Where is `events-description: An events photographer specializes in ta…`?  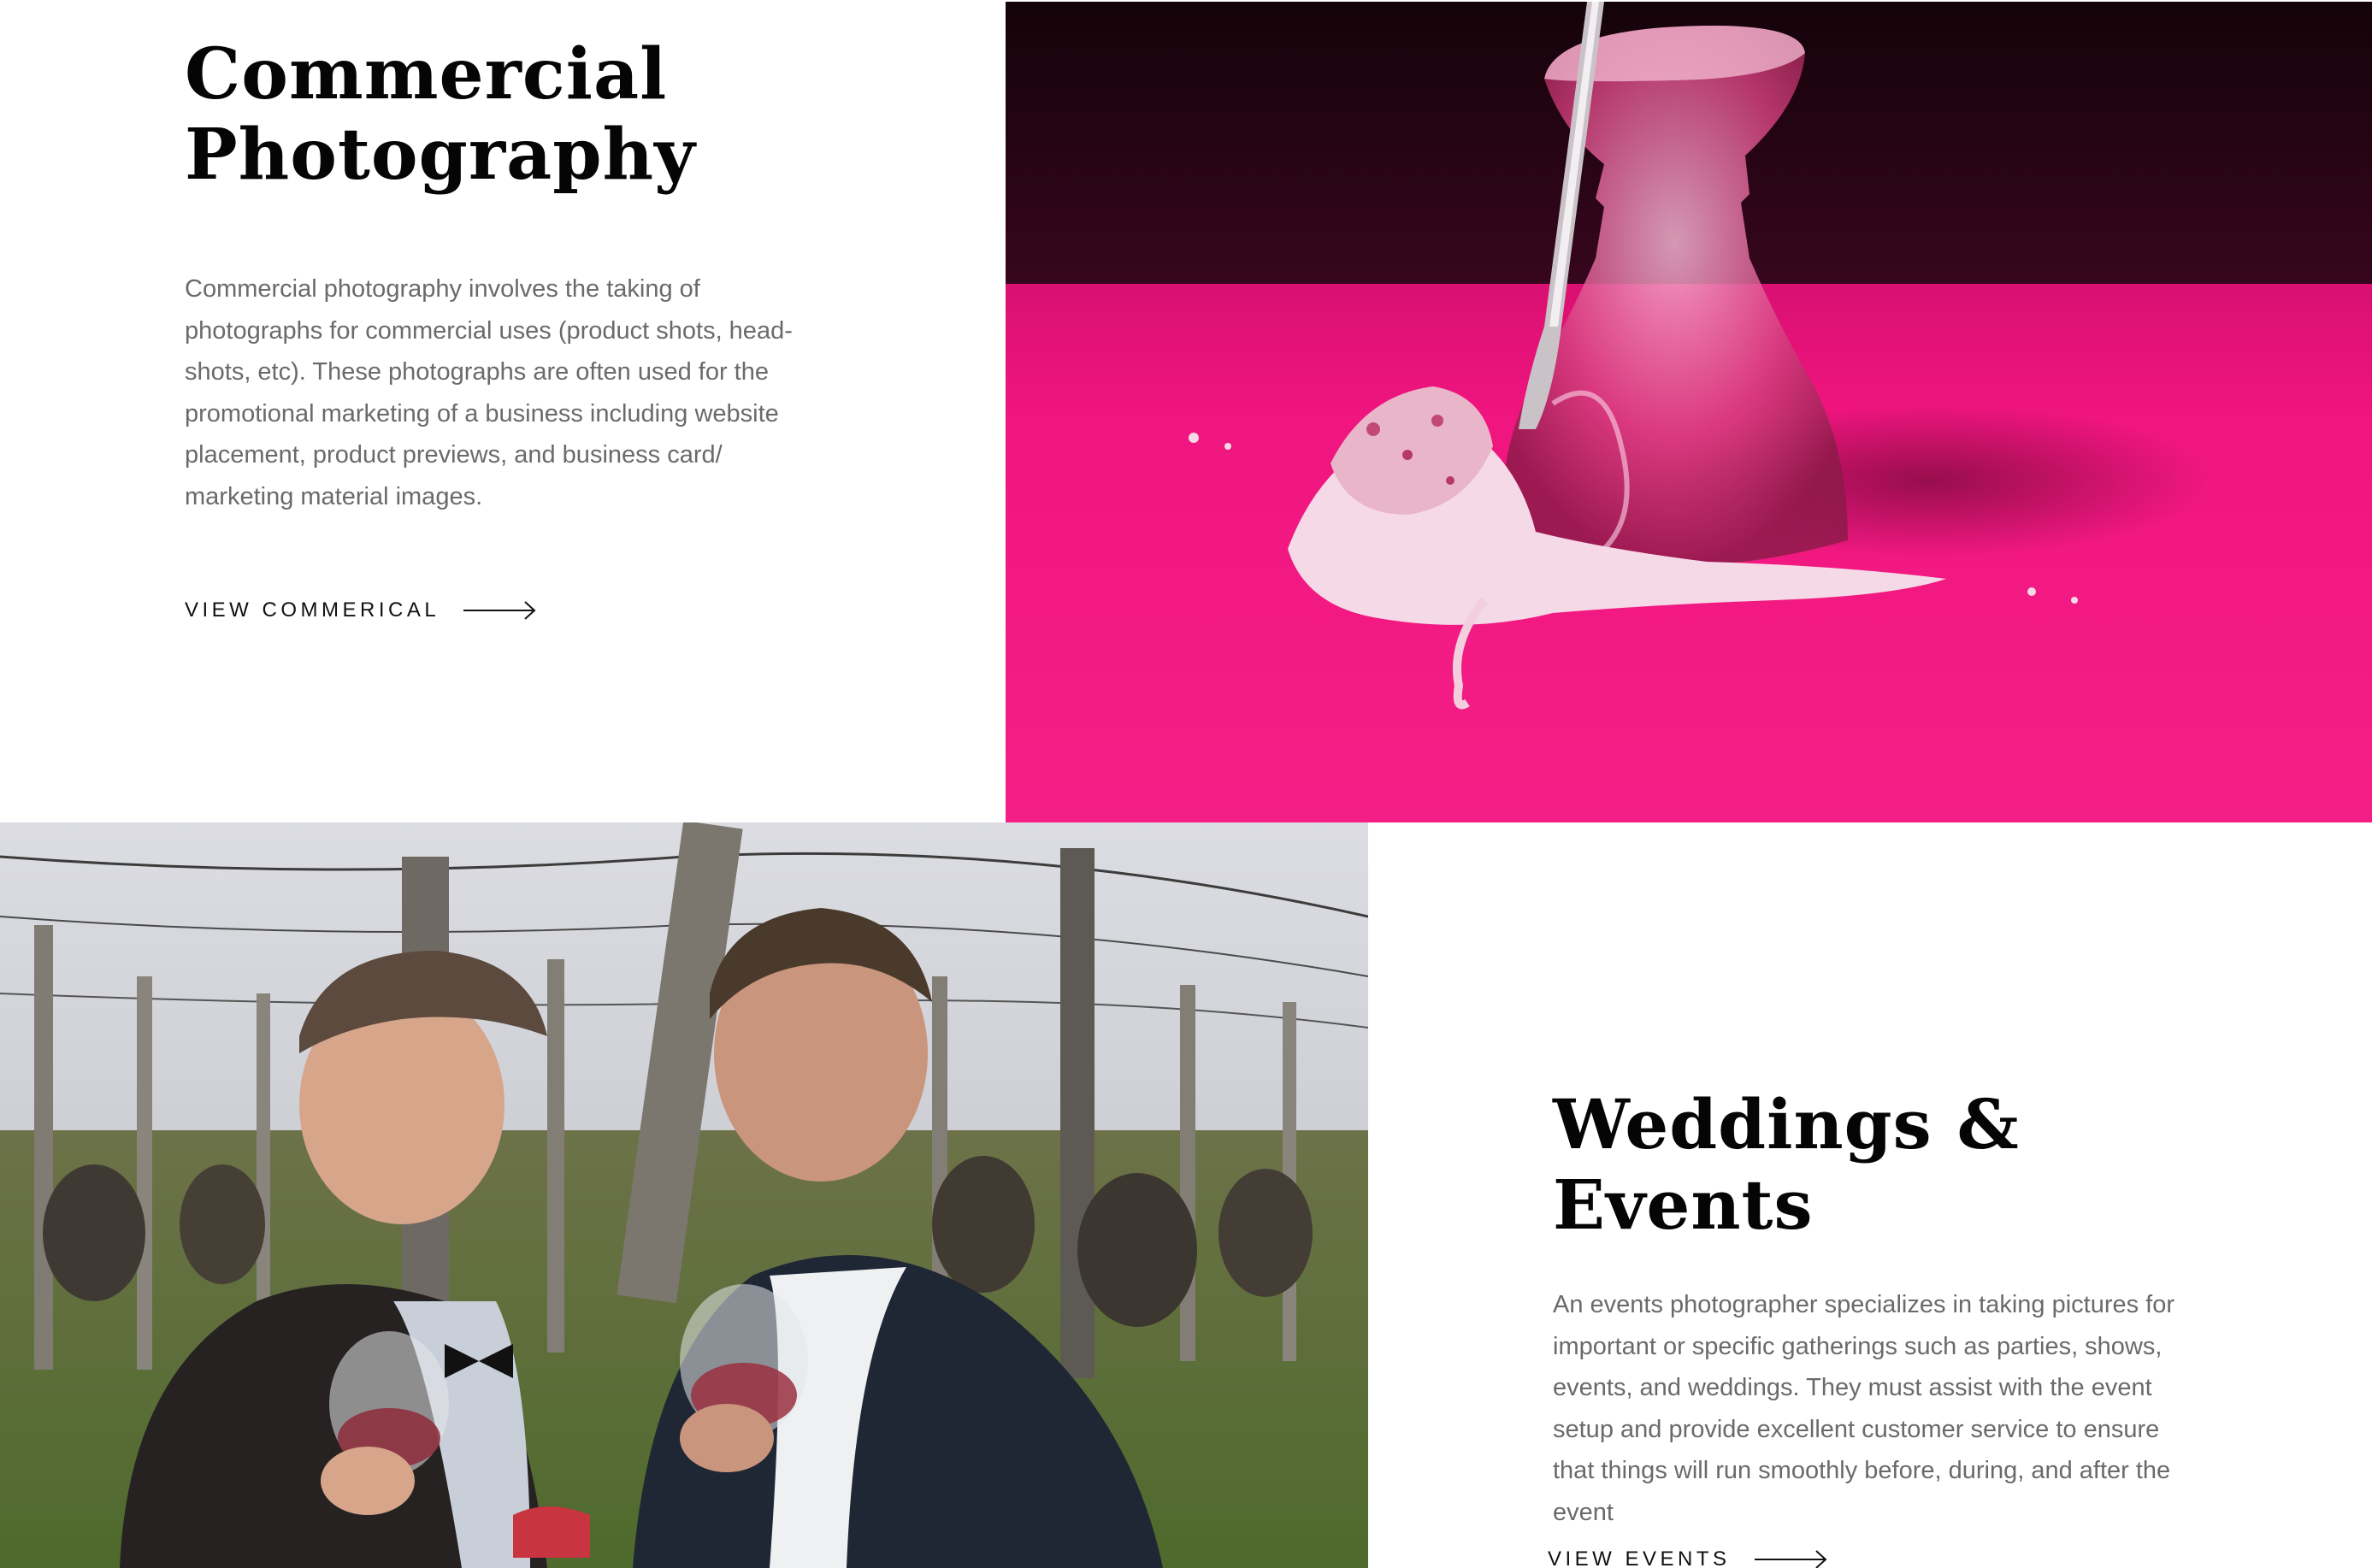
events-description: An events photographer specializes in ta… is located at coordinates (1864, 1408).